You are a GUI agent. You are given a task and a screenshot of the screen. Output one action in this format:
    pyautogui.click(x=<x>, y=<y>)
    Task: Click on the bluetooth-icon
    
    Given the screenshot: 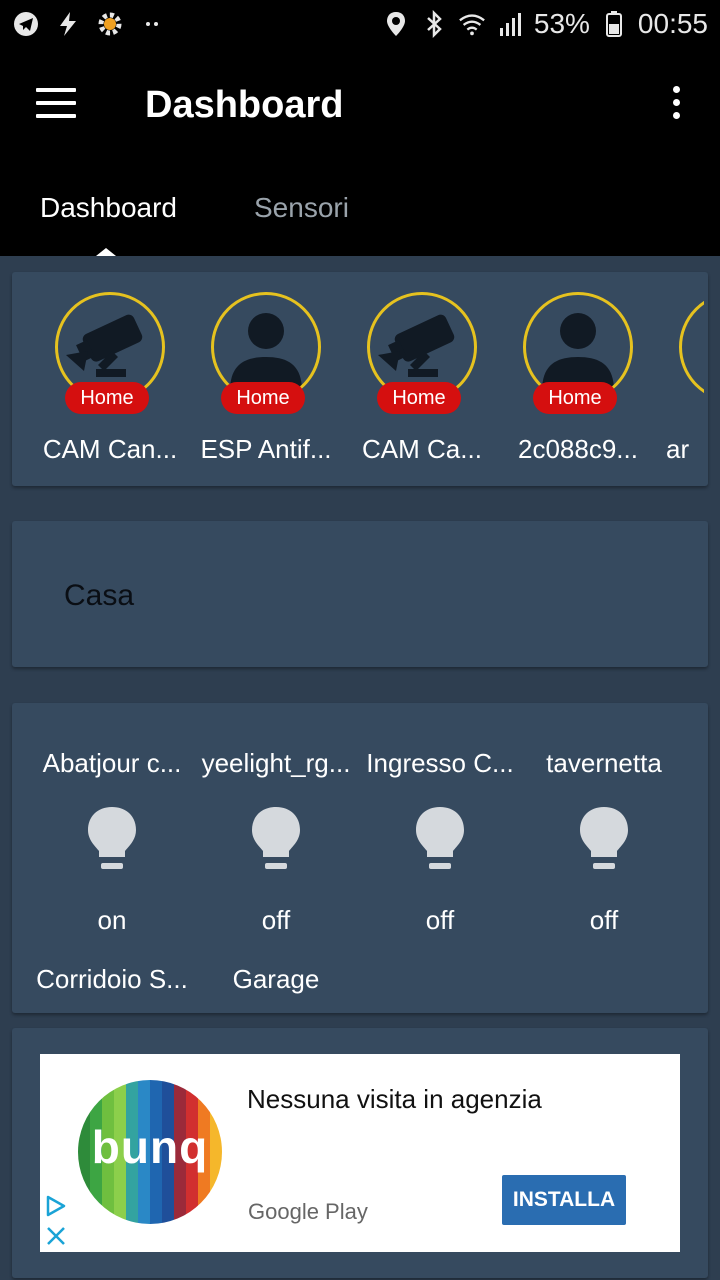 What is the action you would take?
    pyautogui.click(x=434, y=24)
    